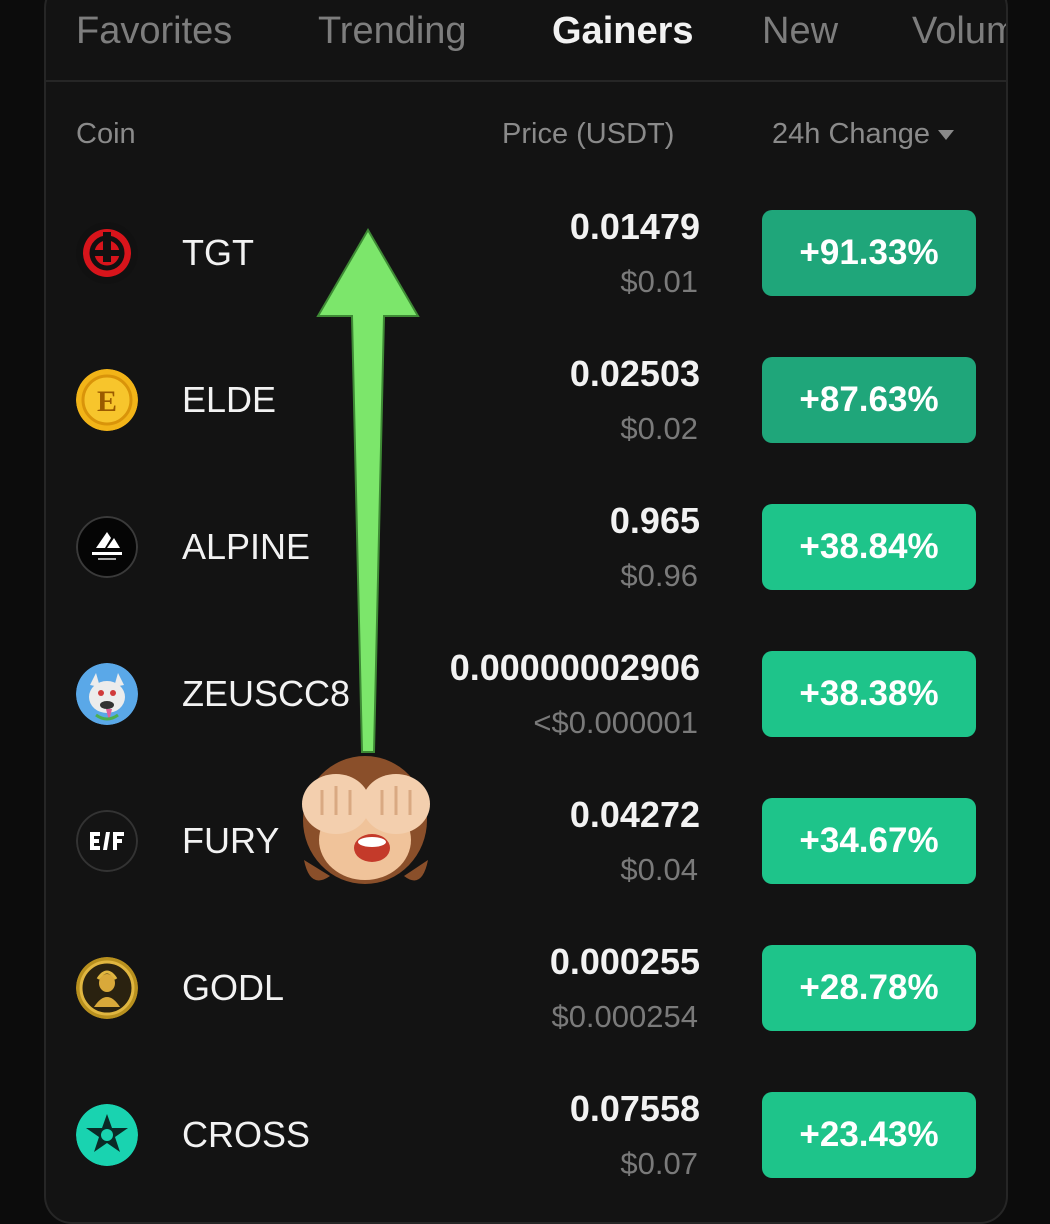 The width and height of the screenshot is (1050, 1224). What do you see at coordinates (574, 667) in the screenshot?
I see `coin-price: 0.00000002906` at bounding box center [574, 667].